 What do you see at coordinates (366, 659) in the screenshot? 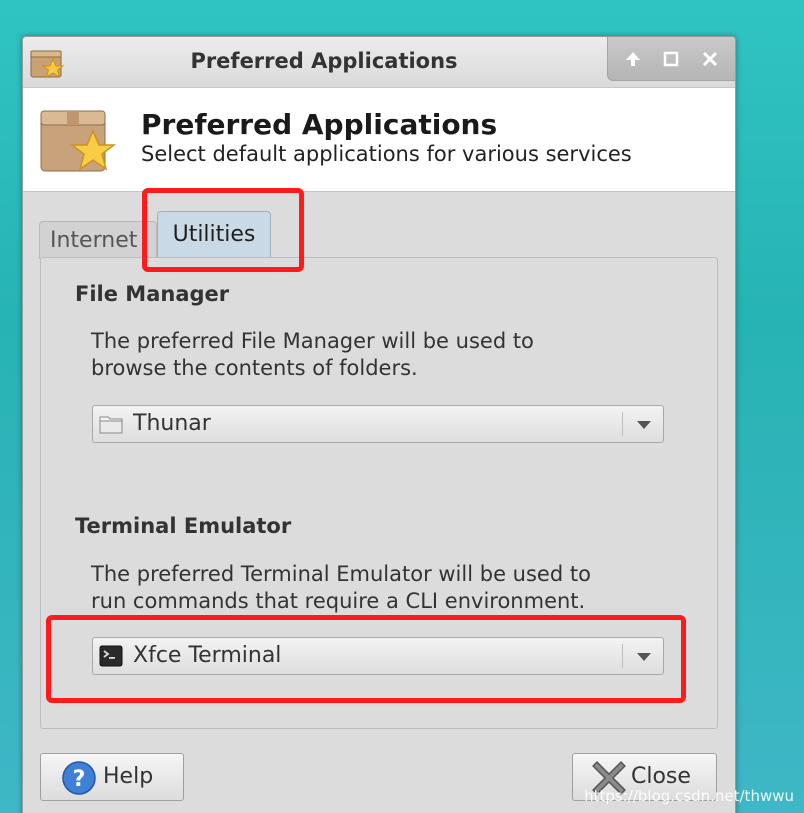
I see `terminal-combo-highlight` at bounding box center [366, 659].